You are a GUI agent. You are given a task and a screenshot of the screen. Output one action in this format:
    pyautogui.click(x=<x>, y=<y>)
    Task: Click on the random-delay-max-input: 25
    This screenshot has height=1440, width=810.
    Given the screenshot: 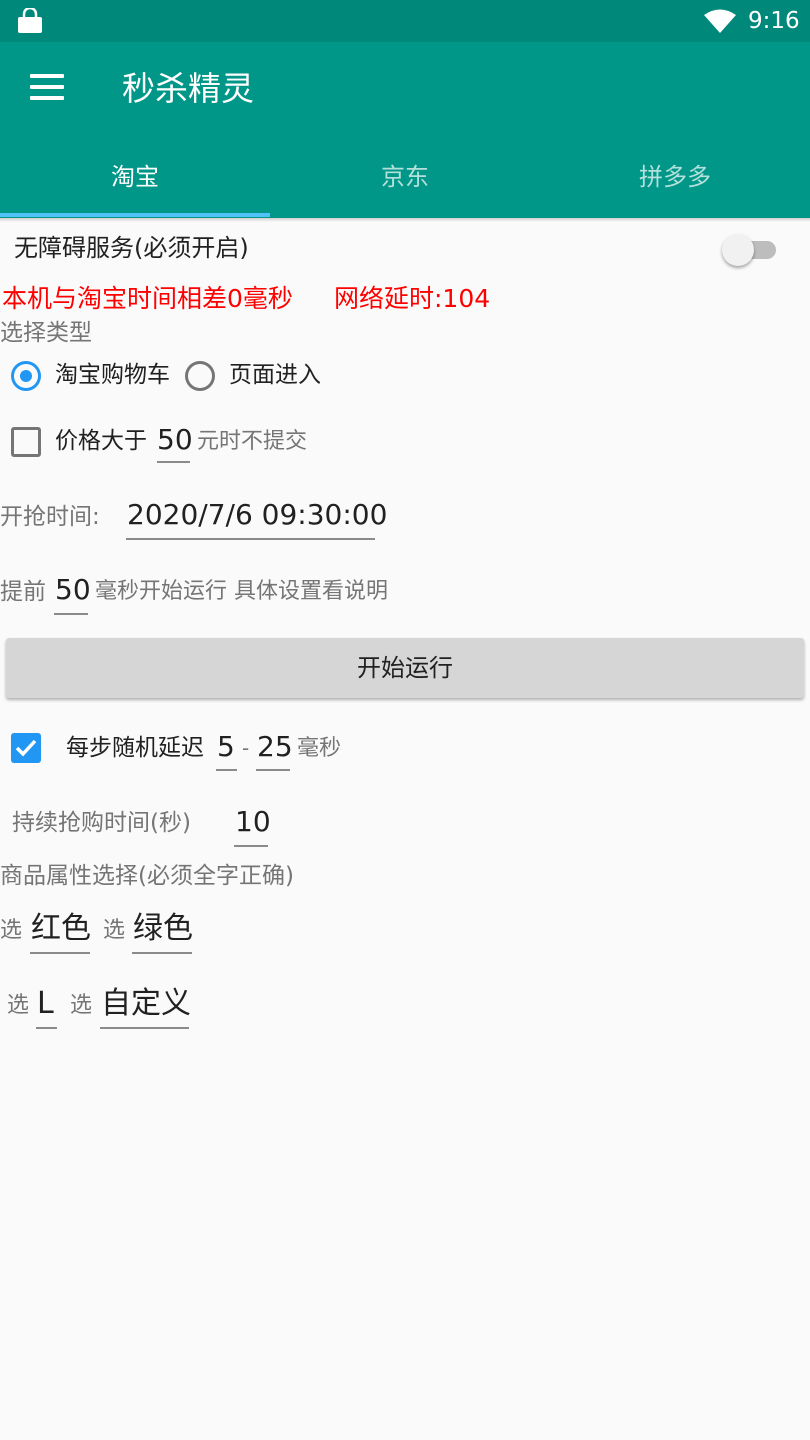 What is the action you would take?
    pyautogui.click(x=275, y=747)
    